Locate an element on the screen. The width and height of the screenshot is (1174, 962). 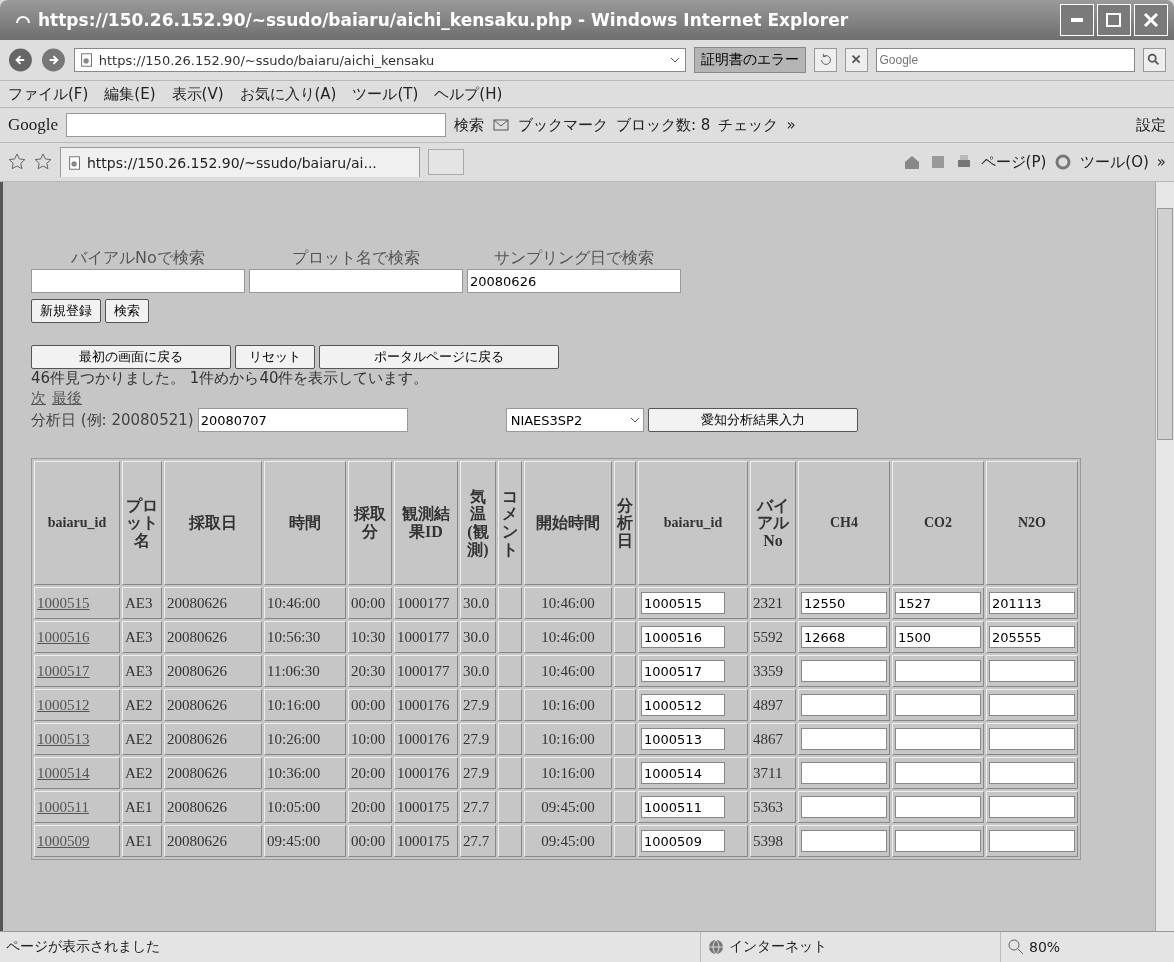
stop-button is located at coordinates (857, 60).